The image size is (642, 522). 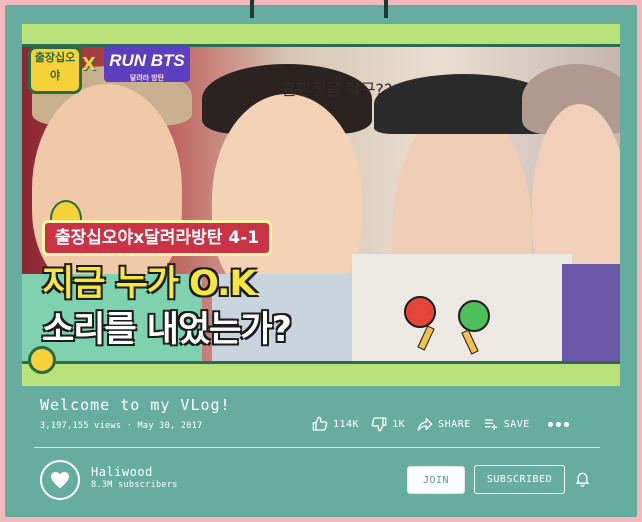 I want to click on join-button: JOIN, so click(x=436, y=480).